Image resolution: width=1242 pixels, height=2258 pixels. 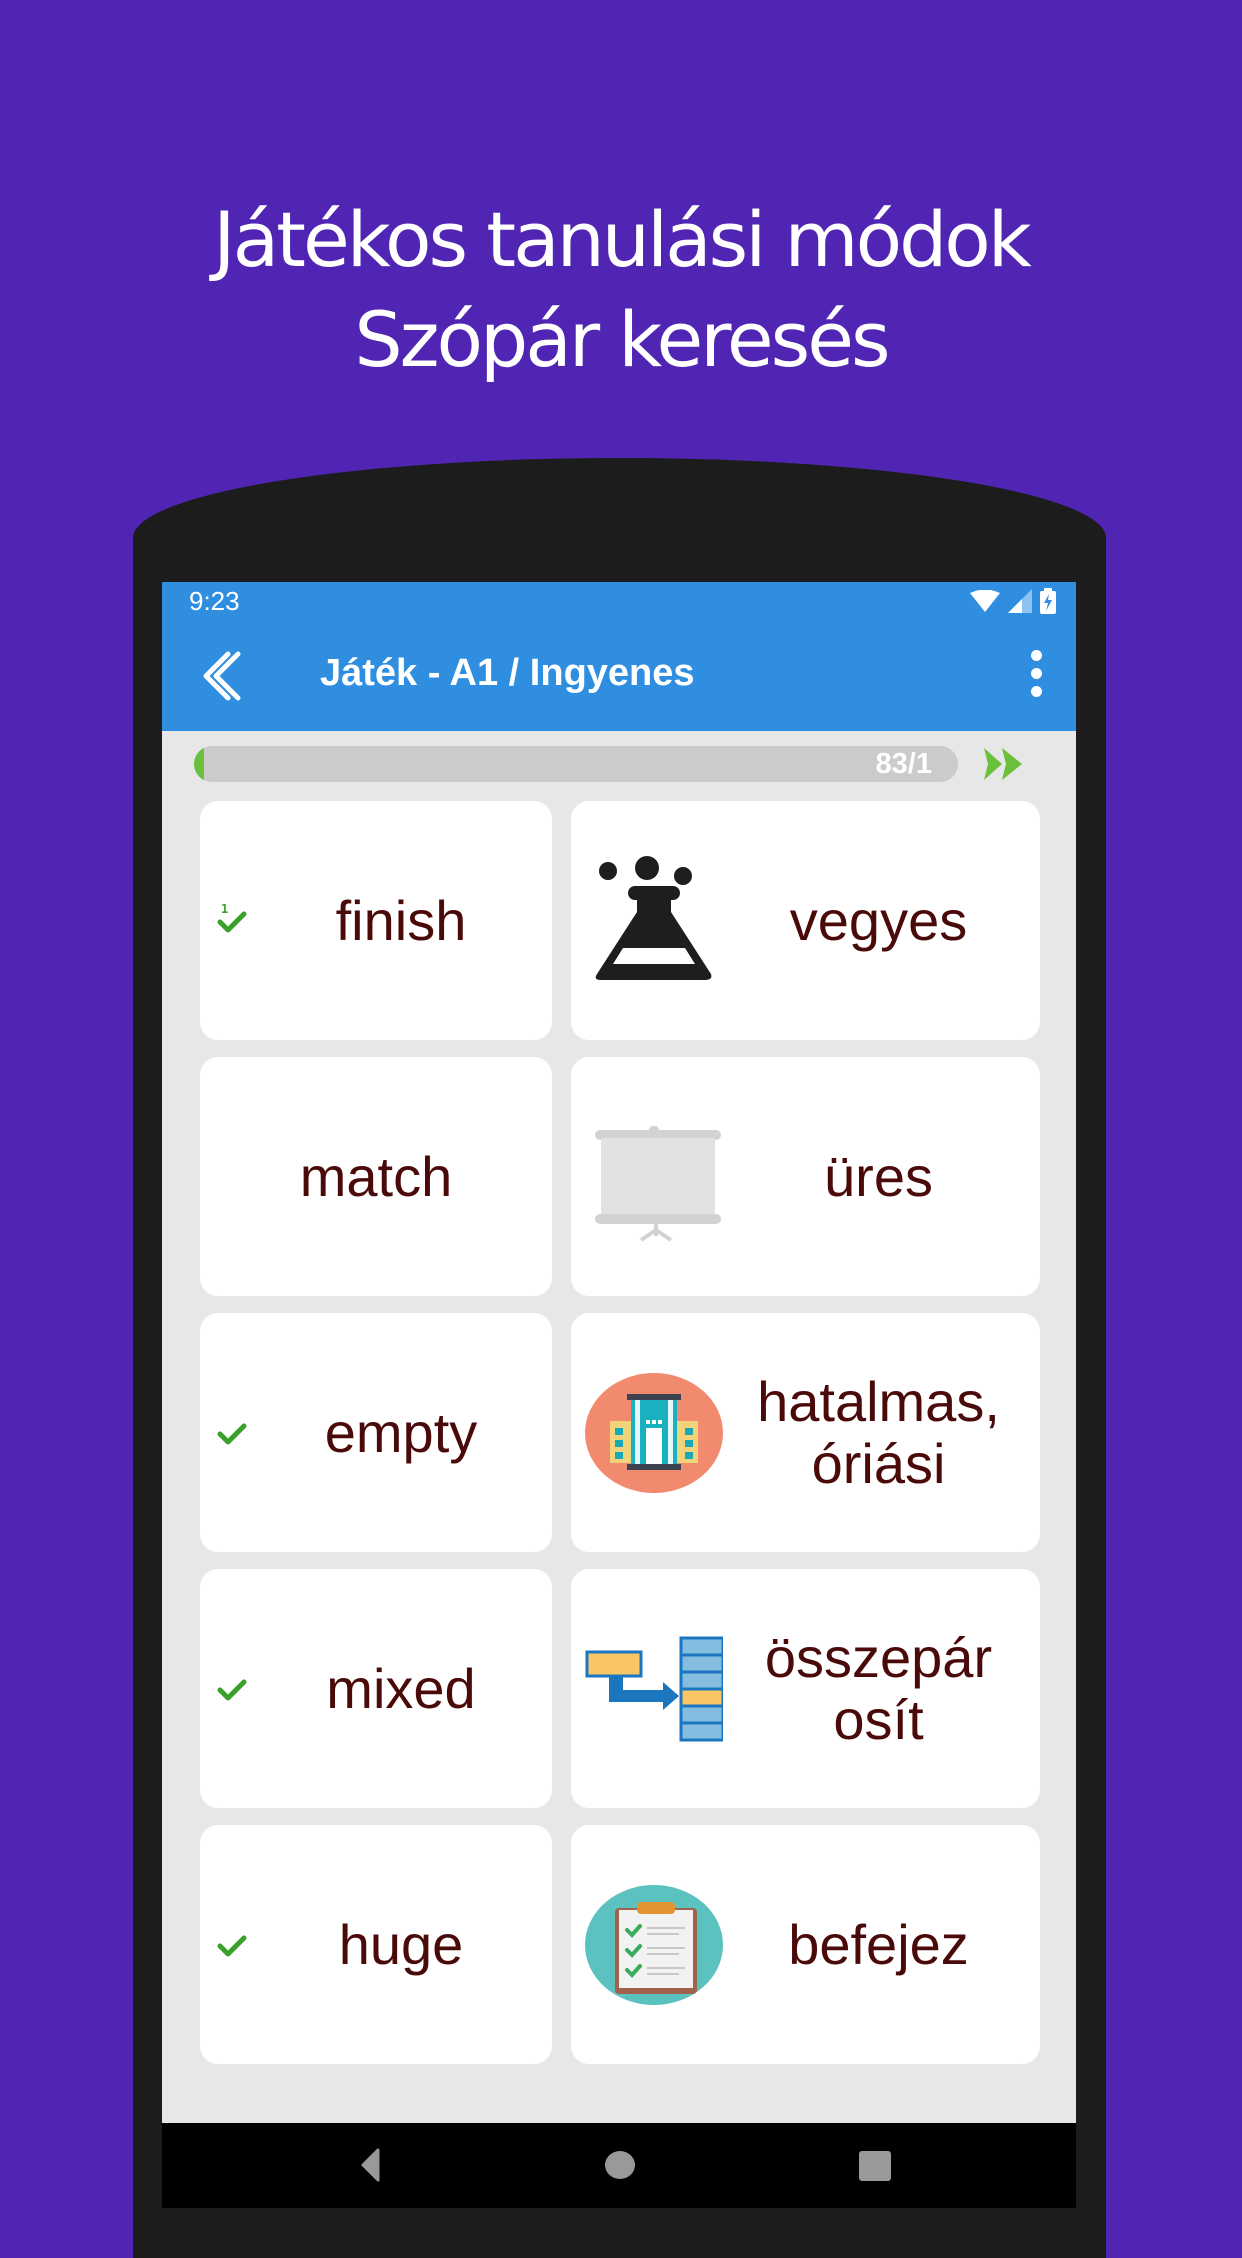 I want to click on word-card-right: befejez, so click(x=805, y=1944).